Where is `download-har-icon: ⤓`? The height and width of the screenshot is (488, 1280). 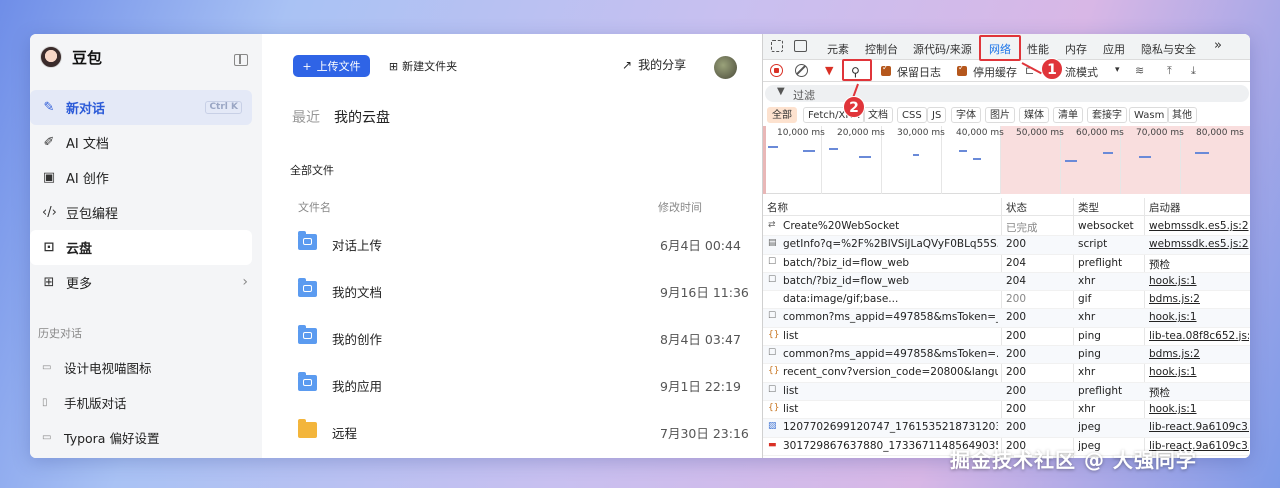
download-har-icon: ⤓ is located at coordinates (1193, 71).